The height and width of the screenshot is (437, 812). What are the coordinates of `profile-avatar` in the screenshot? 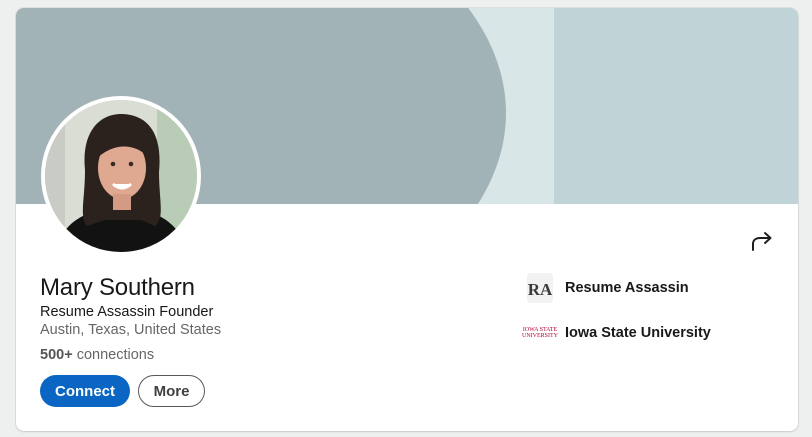 It's located at (121, 176).